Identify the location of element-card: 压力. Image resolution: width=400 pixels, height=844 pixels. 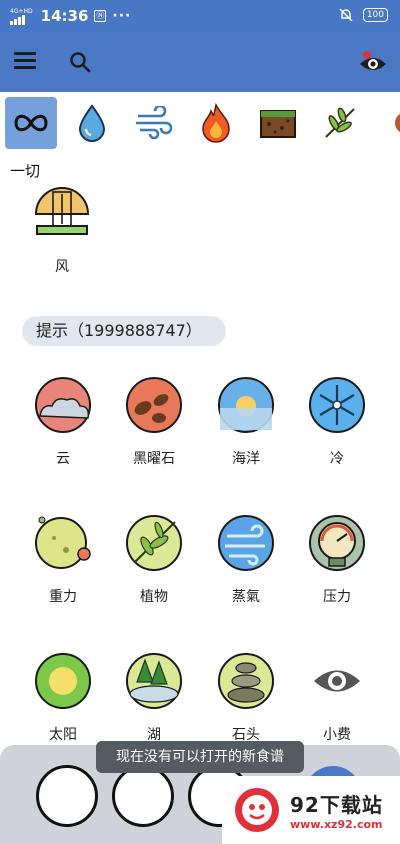
(337, 560).